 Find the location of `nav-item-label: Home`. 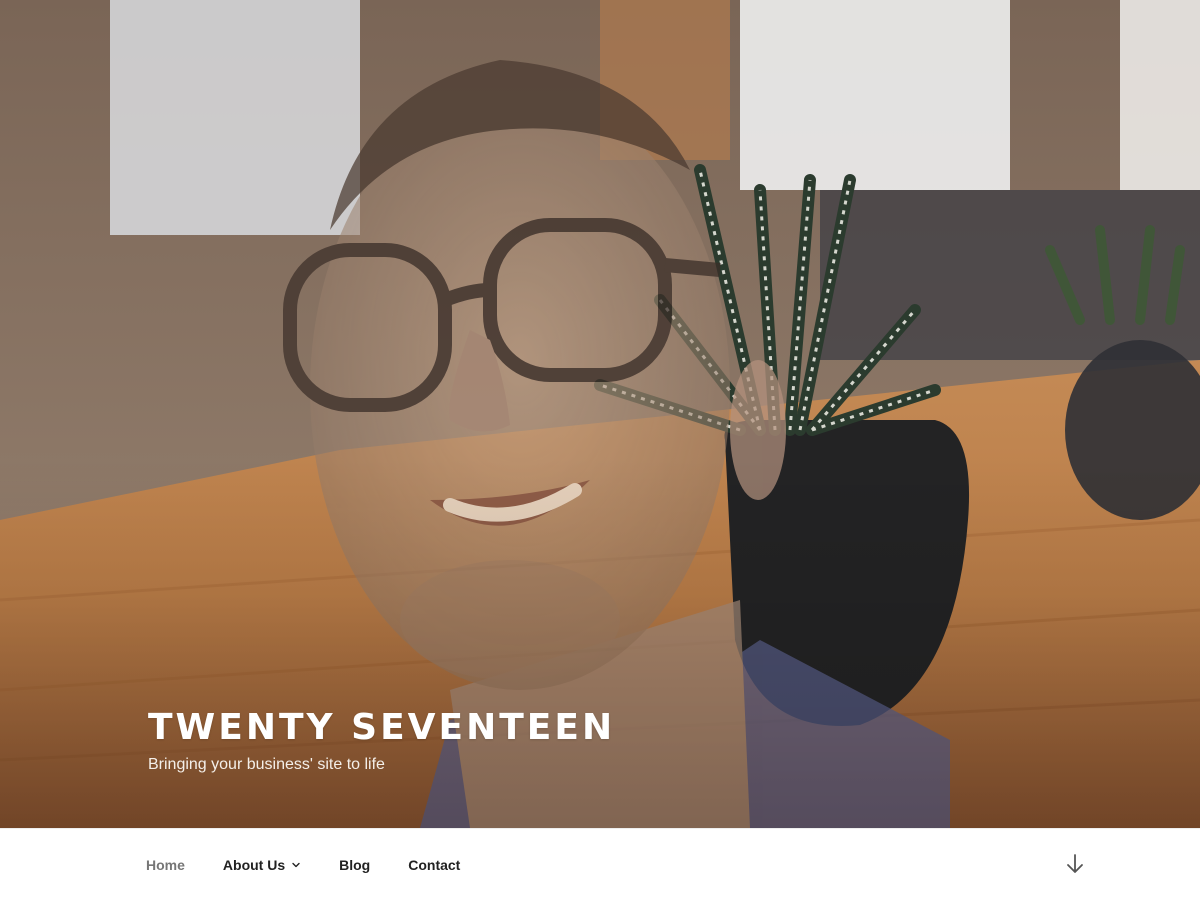

nav-item-label: Home is located at coordinates (165, 865).